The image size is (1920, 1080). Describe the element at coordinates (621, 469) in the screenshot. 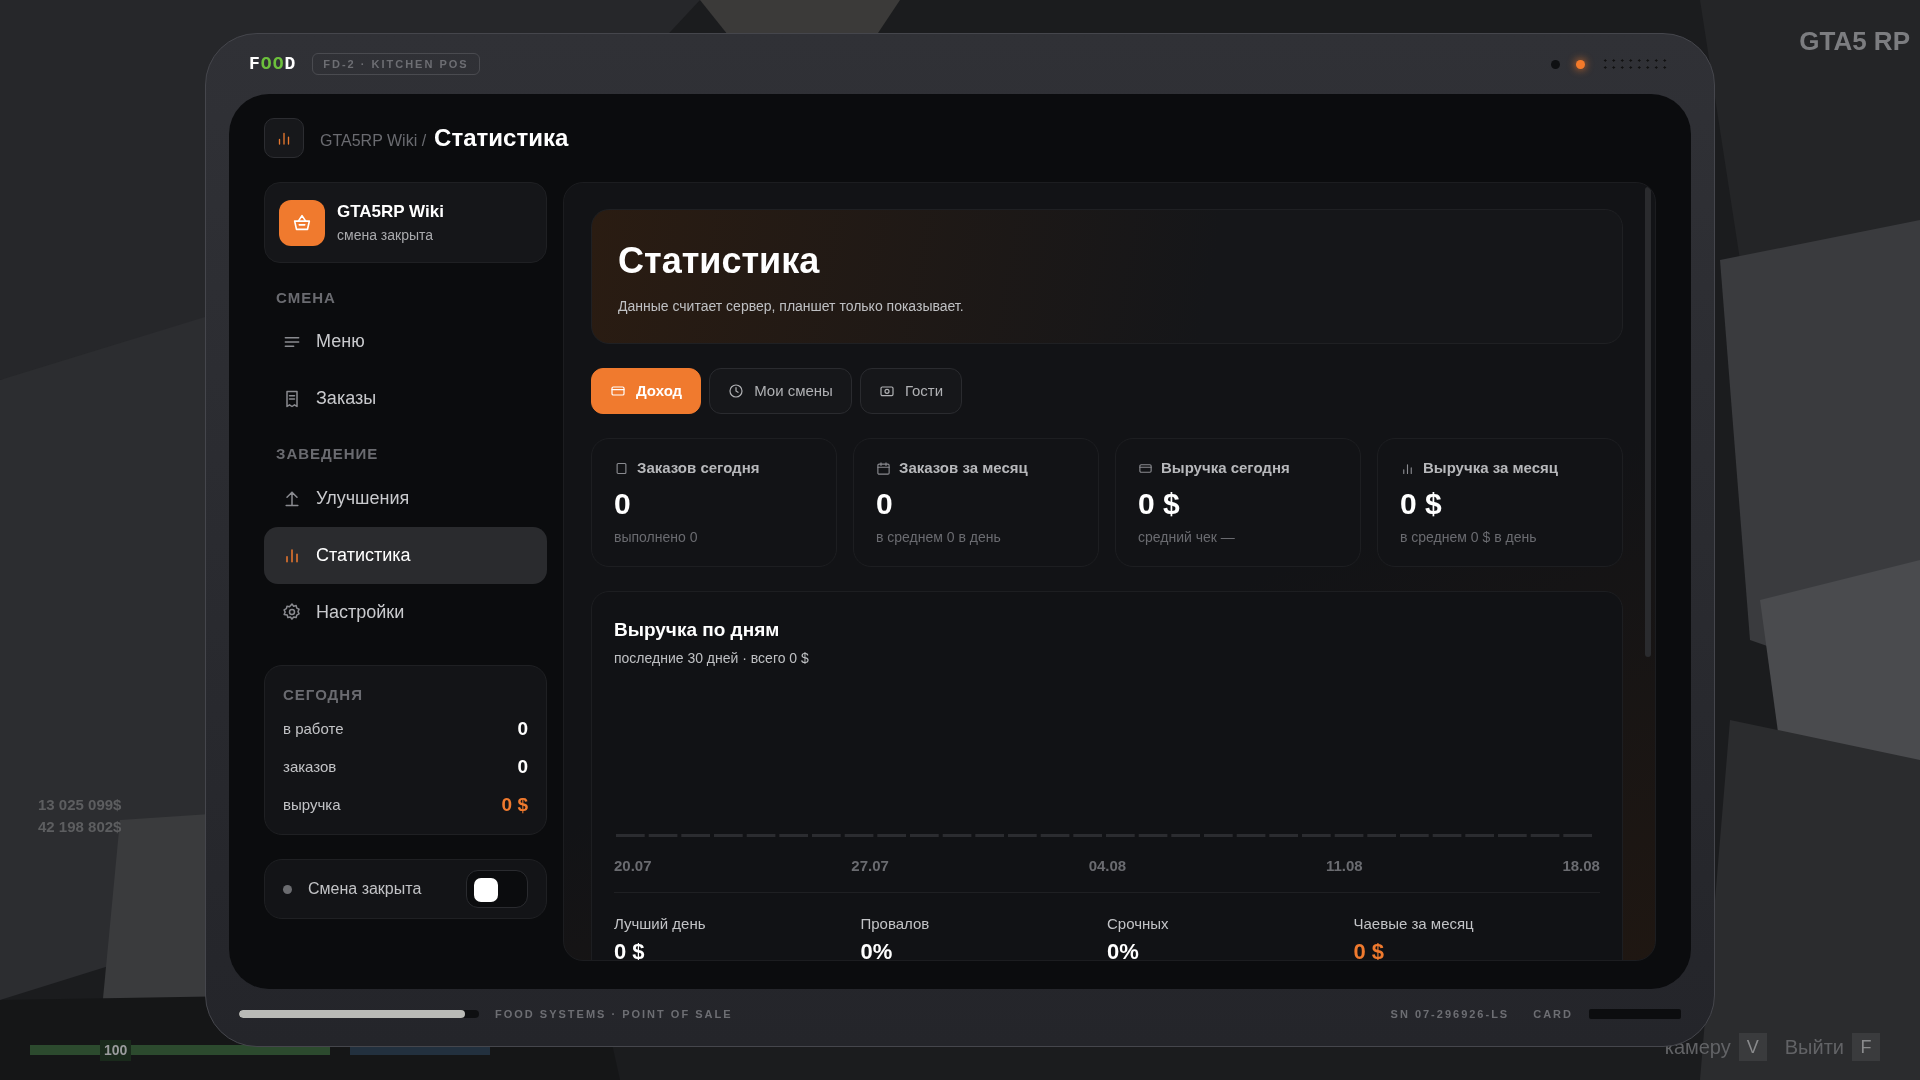

I see `square-icon` at that location.